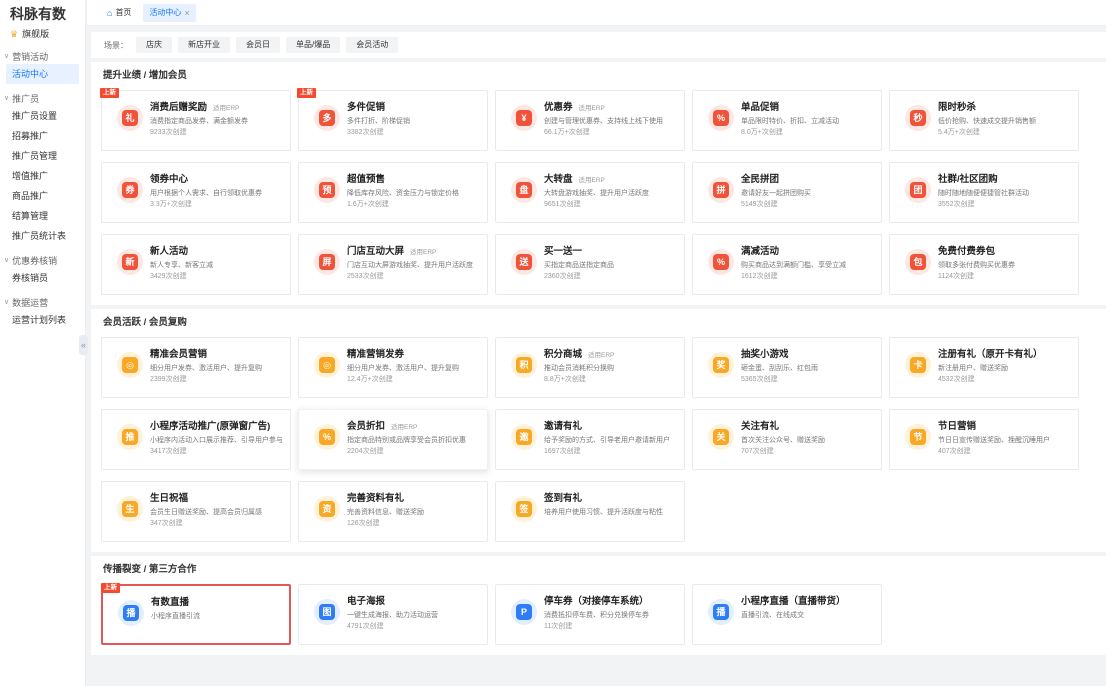 This screenshot has height=686, width=1106. Describe the element at coordinates (365, 626) in the screenshot. I see `card-count: 4791次创建` at that location.